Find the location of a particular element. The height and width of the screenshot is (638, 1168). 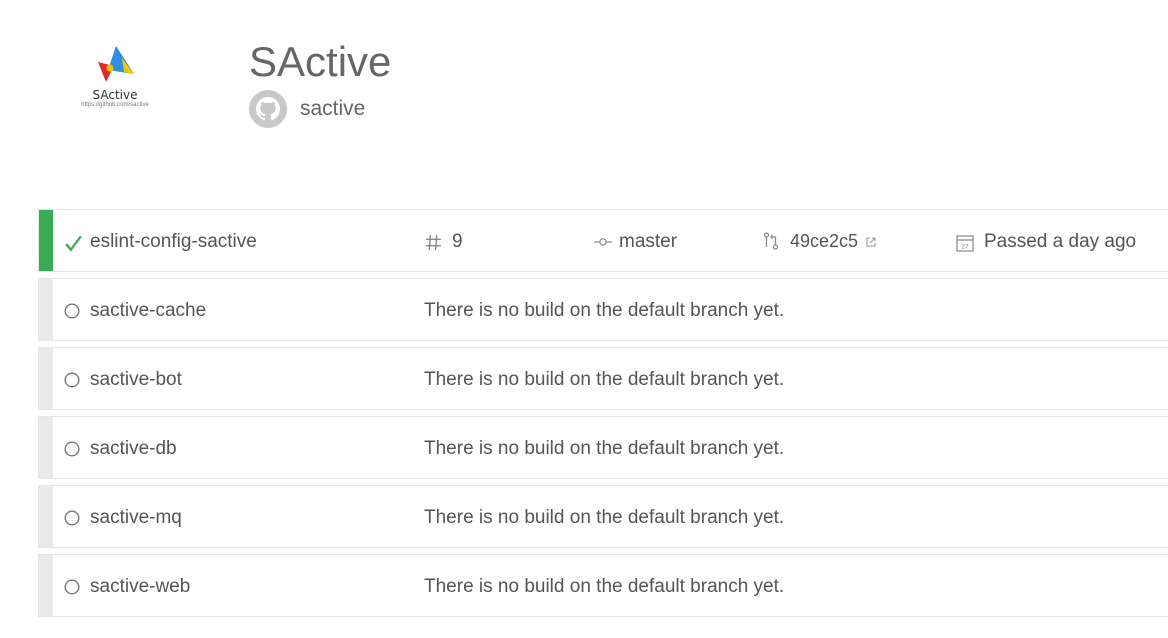

org-title: SActive is located at coordinates (320, 61).